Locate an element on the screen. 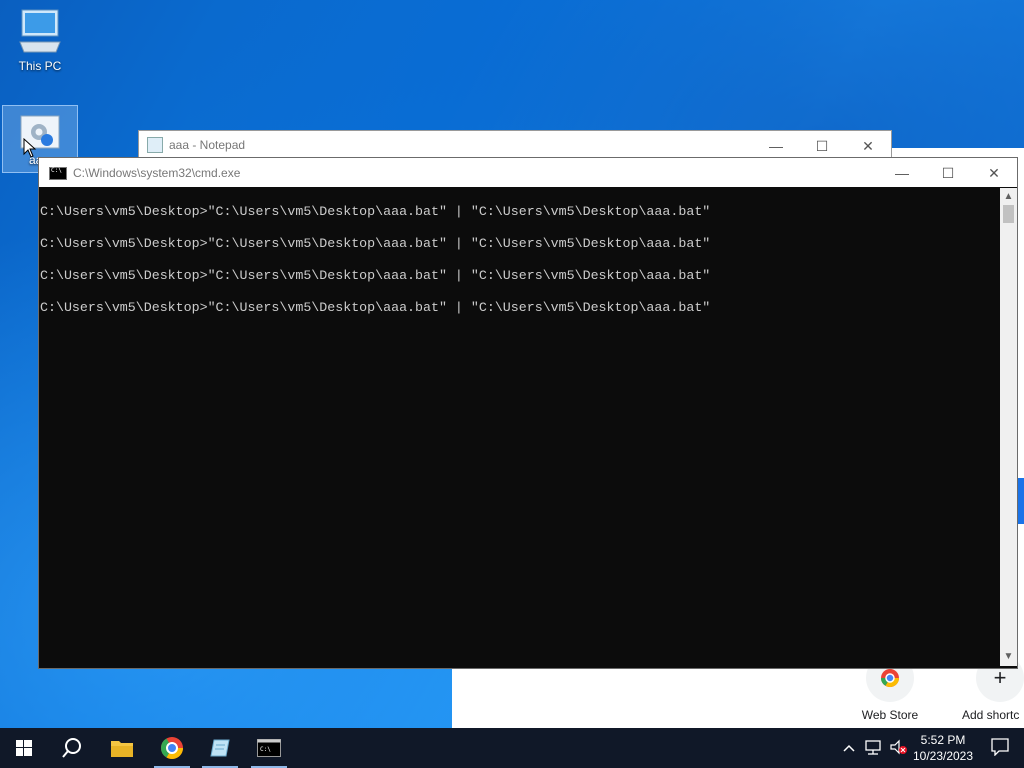  network-icon is located at coordinates (873, 748).